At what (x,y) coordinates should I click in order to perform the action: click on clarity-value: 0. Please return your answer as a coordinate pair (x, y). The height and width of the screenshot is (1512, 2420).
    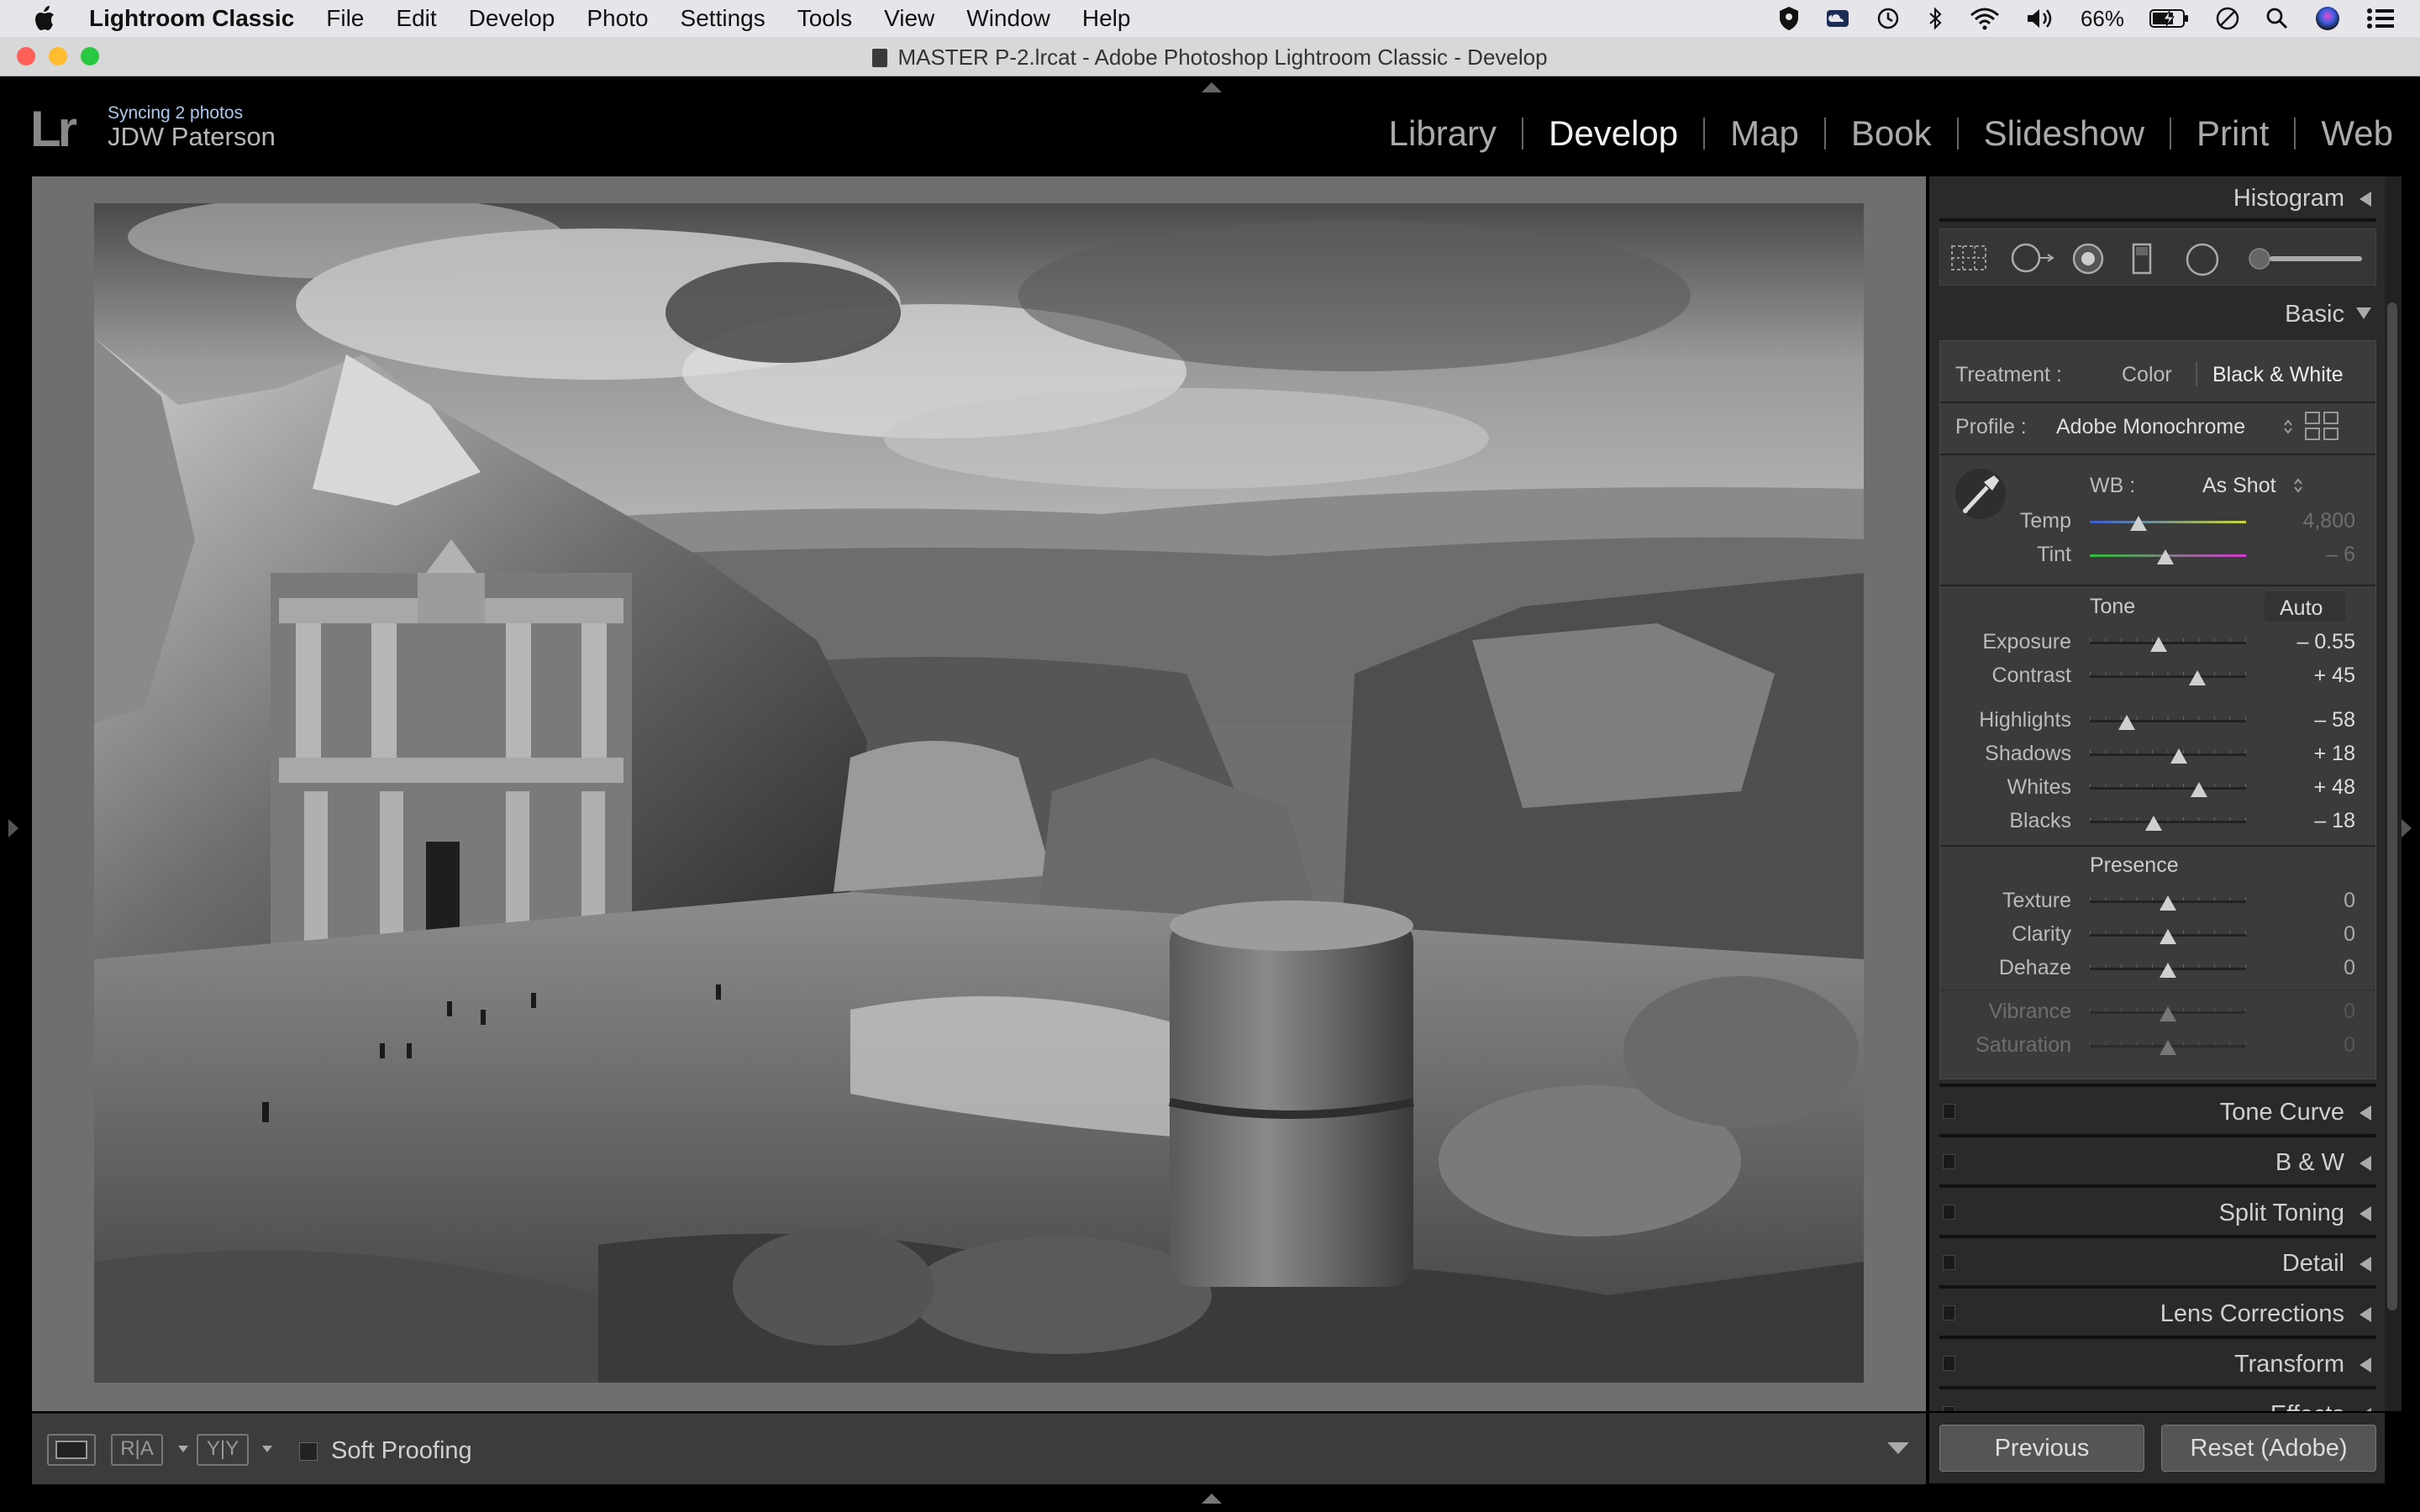
    Looking at the image, I should click on (2349, 934).